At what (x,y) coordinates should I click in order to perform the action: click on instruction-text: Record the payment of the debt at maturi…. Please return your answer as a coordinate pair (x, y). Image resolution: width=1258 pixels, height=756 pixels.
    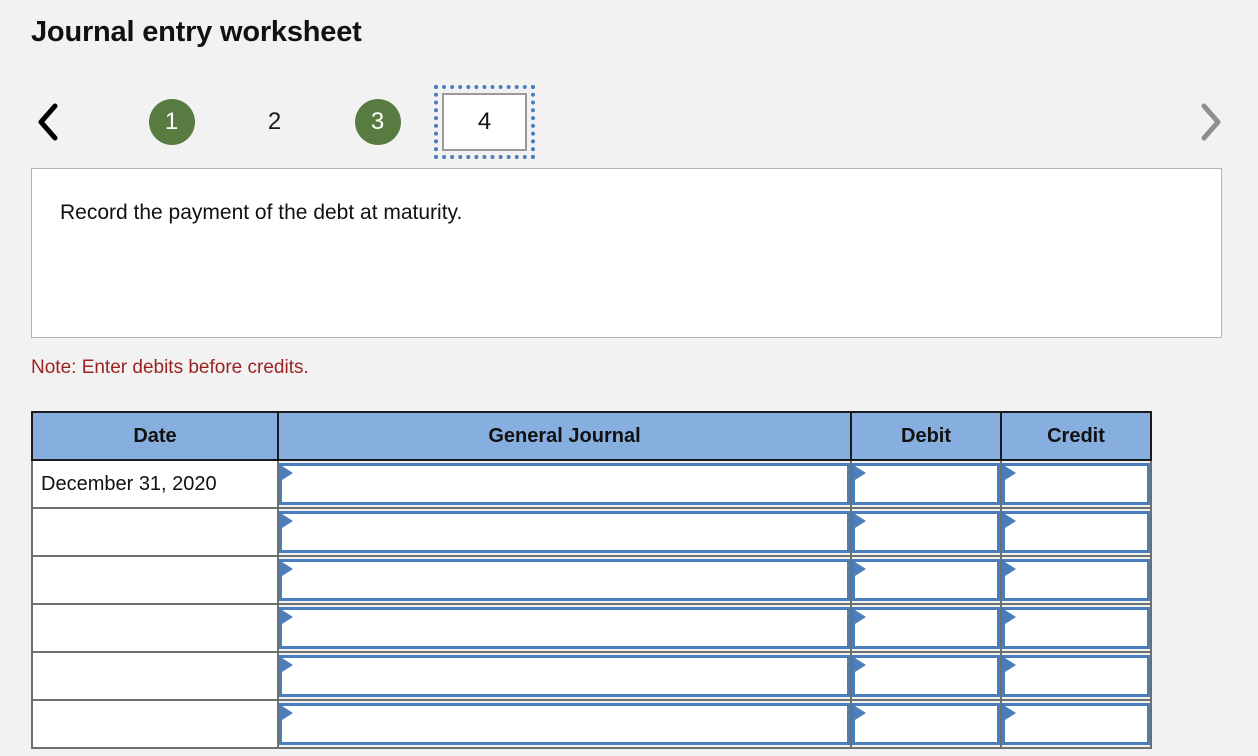
    Looking at the image, I should click on (261, 212).